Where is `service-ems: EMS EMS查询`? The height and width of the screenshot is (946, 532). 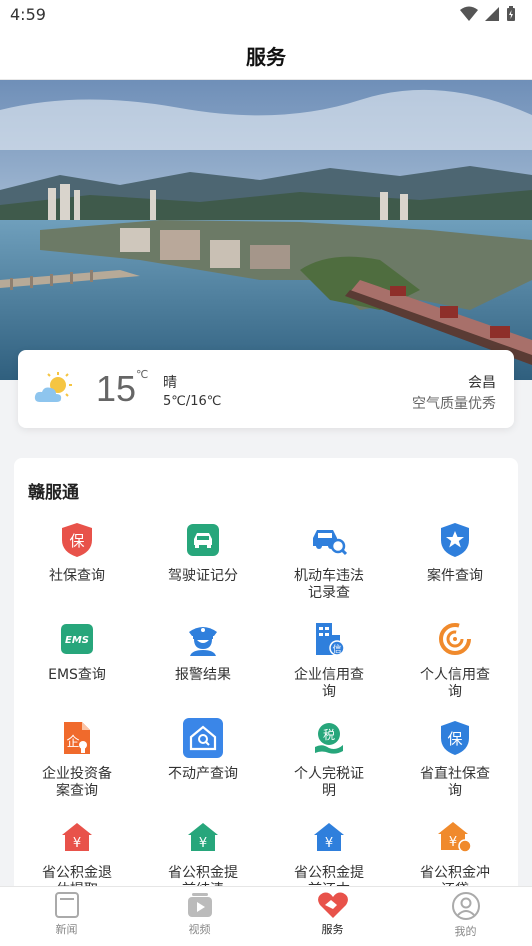 service-ems: EMS EMS查询 is located at coordinates (77, 664).